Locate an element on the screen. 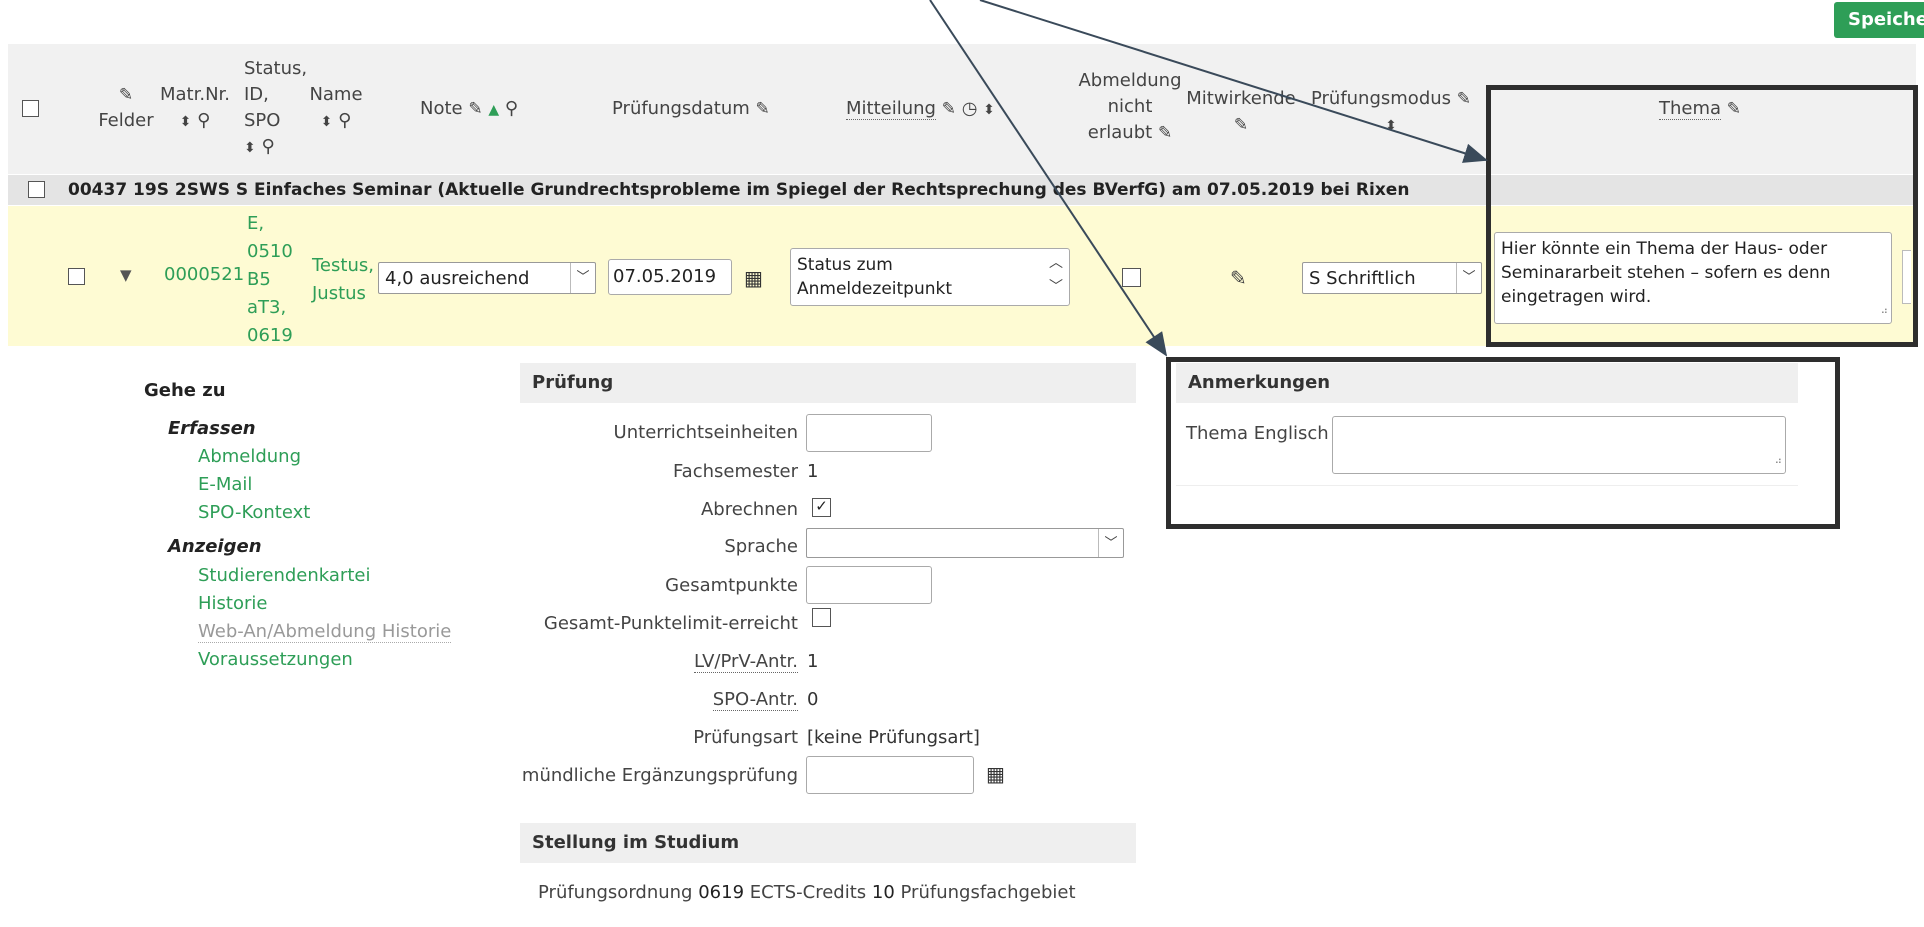 This screenshot has width=1924, height=927. annotation-arrows is located at coordinates (1208, 178).